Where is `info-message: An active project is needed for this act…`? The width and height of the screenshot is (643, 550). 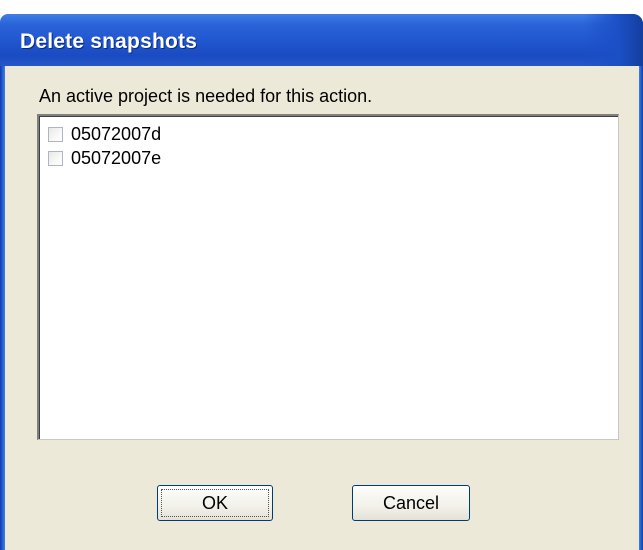
info-message: An active project is needed for this act… is located at coordinates (206, 96).